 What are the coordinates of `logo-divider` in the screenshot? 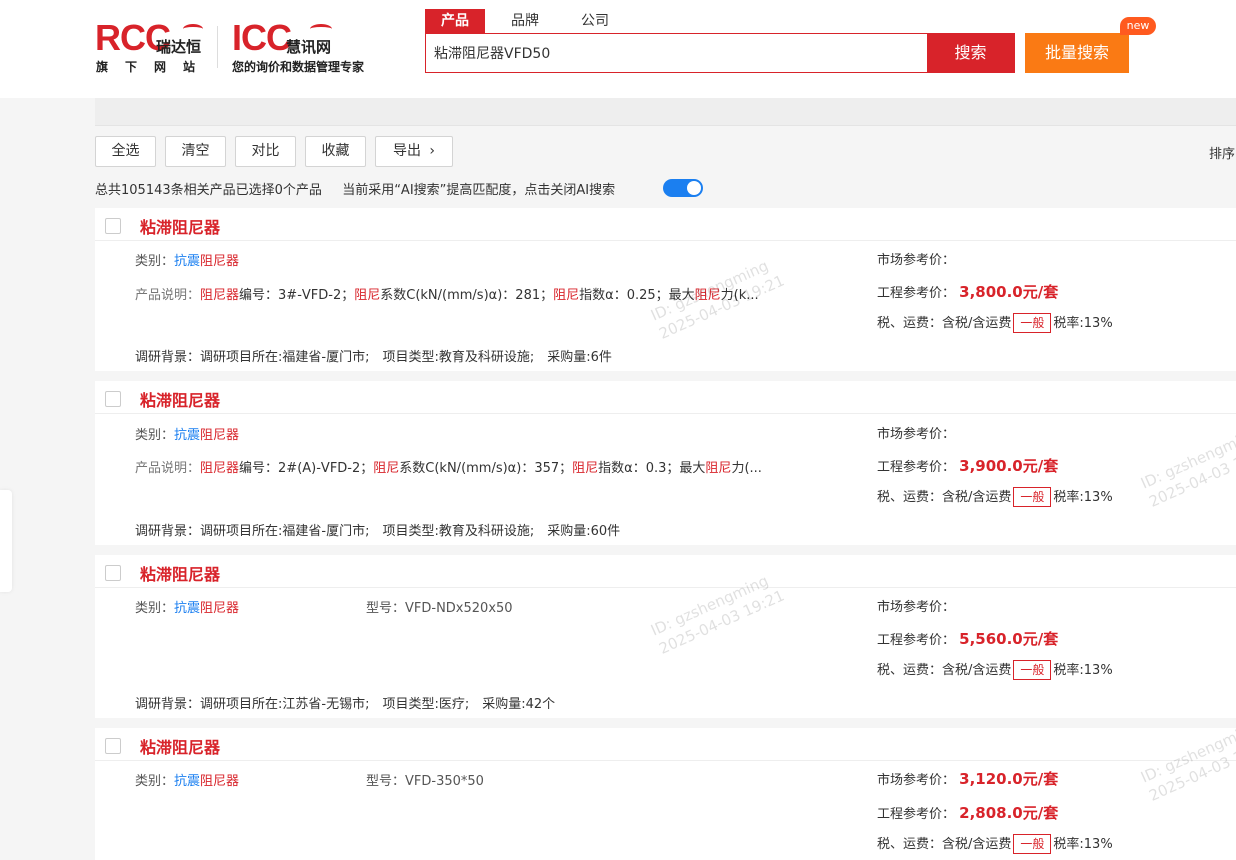 It's located at (217, 47).